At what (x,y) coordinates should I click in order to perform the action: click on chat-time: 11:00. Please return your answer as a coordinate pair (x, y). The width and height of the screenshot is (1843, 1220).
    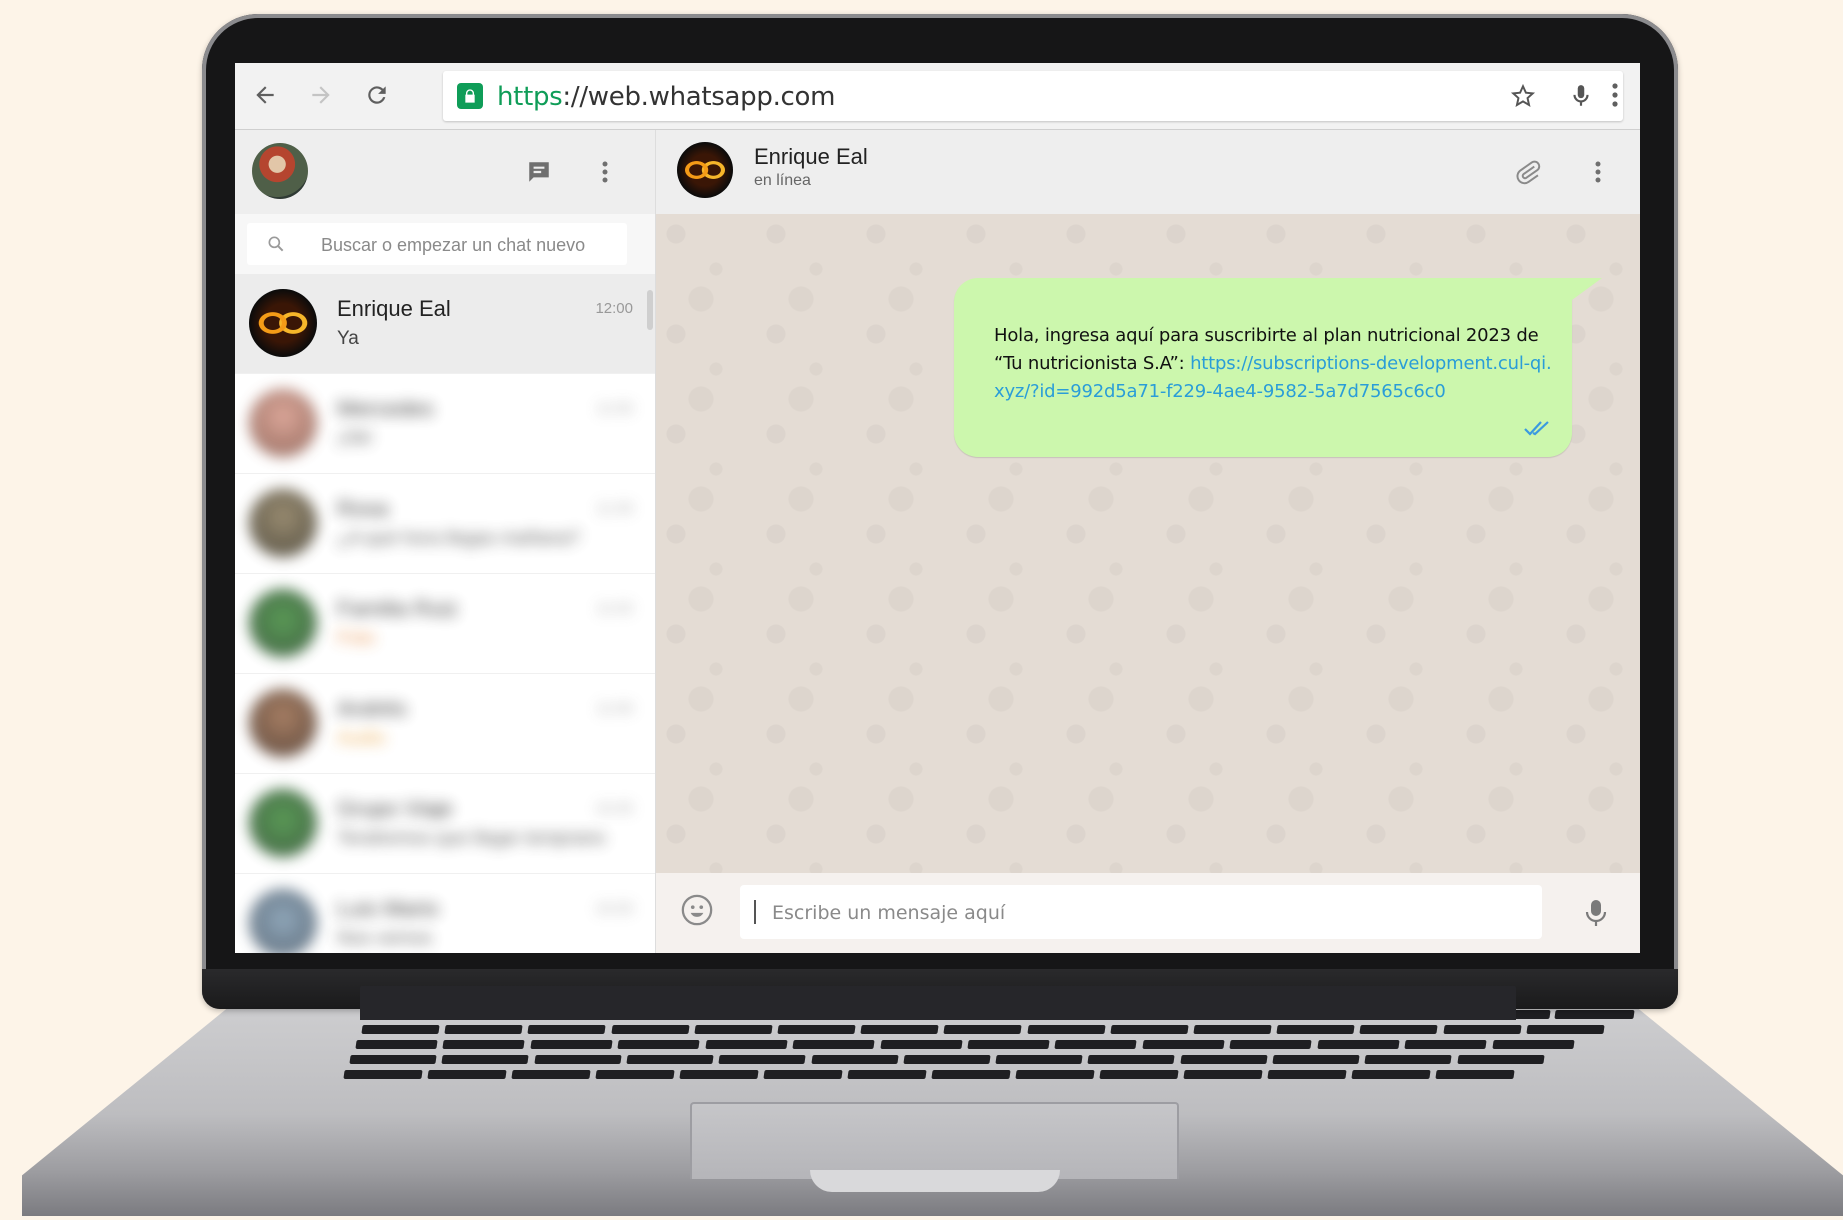
    Looking at the image, I should click on (614, 708).